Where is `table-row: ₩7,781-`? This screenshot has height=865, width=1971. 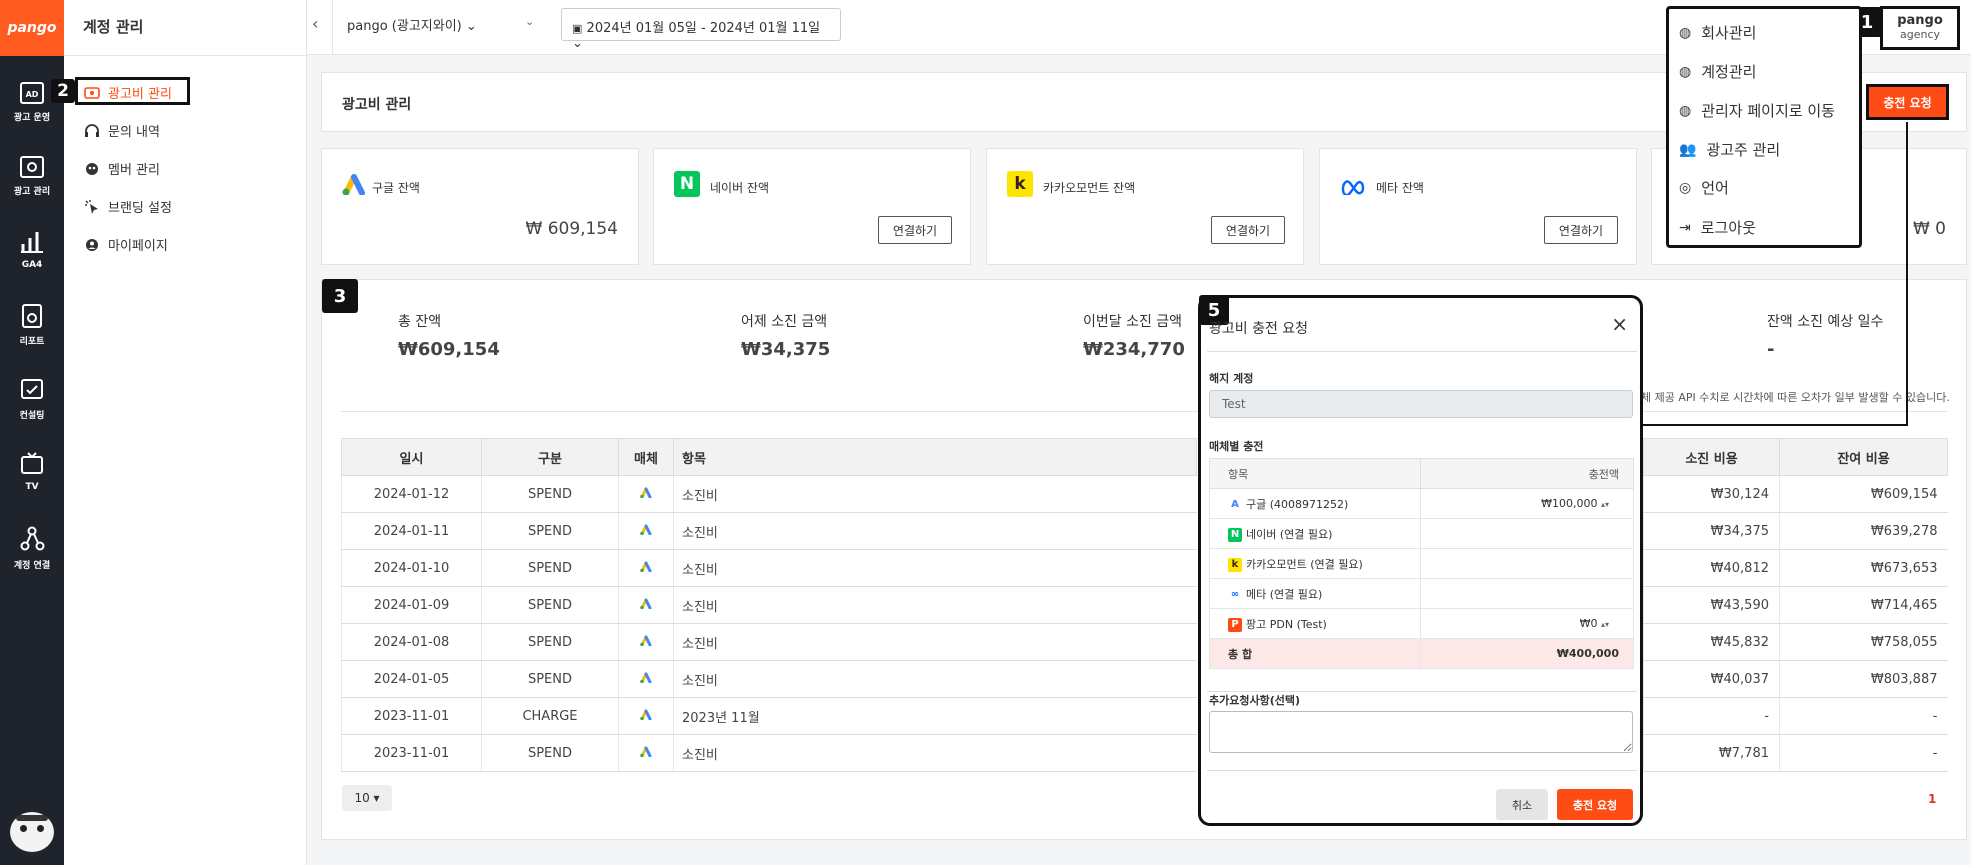
table-row: ₩7,781- is located at coordinates (1795, 753).